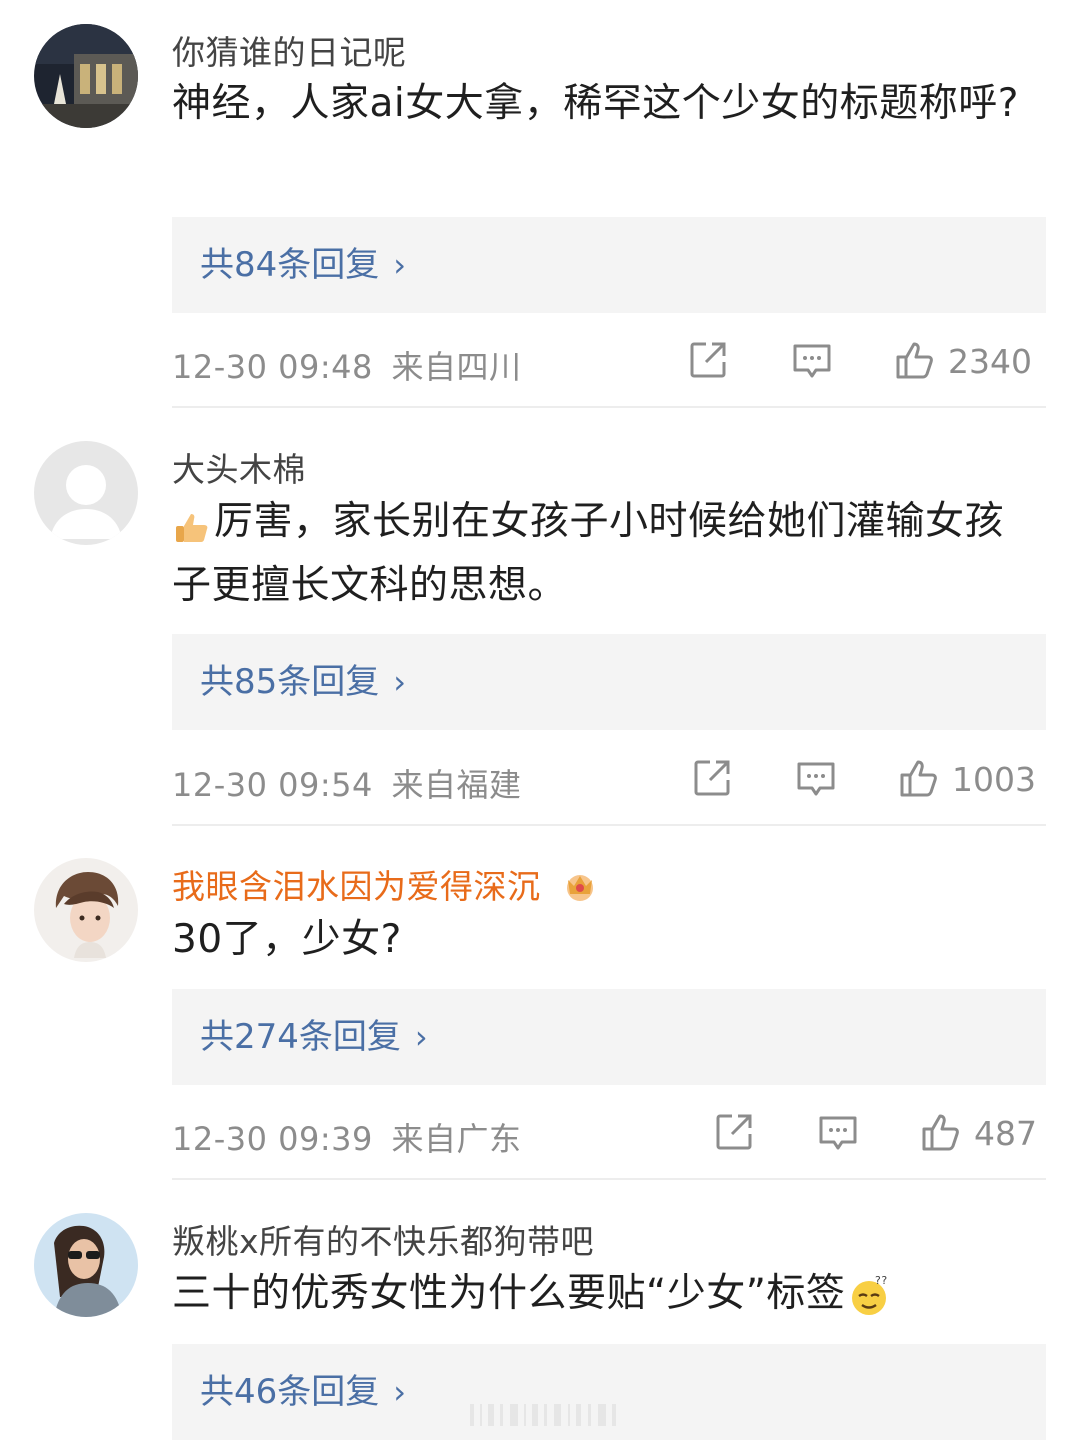 The width and height of the screenshot is (1080, 1440). Describe the element at coordinates (588, 553) in the screenshot. I see `comment-text-content: 厉害，家长别在女孩子小时候给她们灌输女孩子更擅长文科的思想。` at that location.